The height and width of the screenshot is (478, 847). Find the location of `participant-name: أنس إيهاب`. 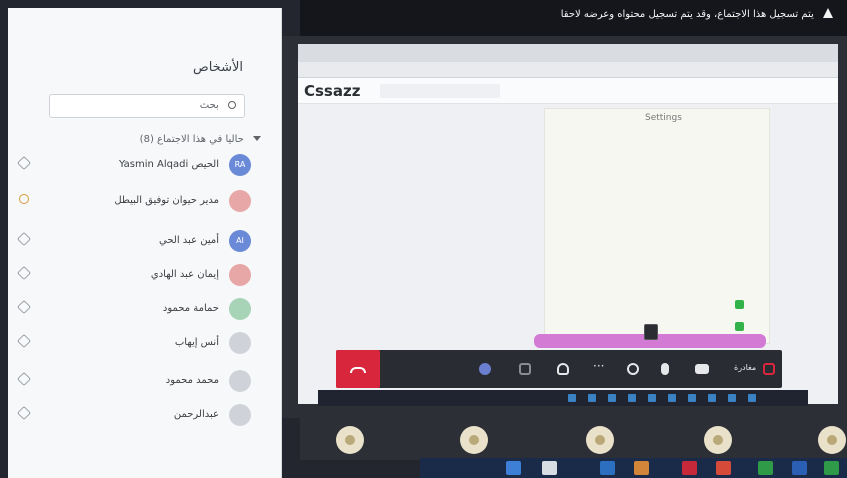

participant-name: أنس إيهاب is located at coordinates (196, 342).